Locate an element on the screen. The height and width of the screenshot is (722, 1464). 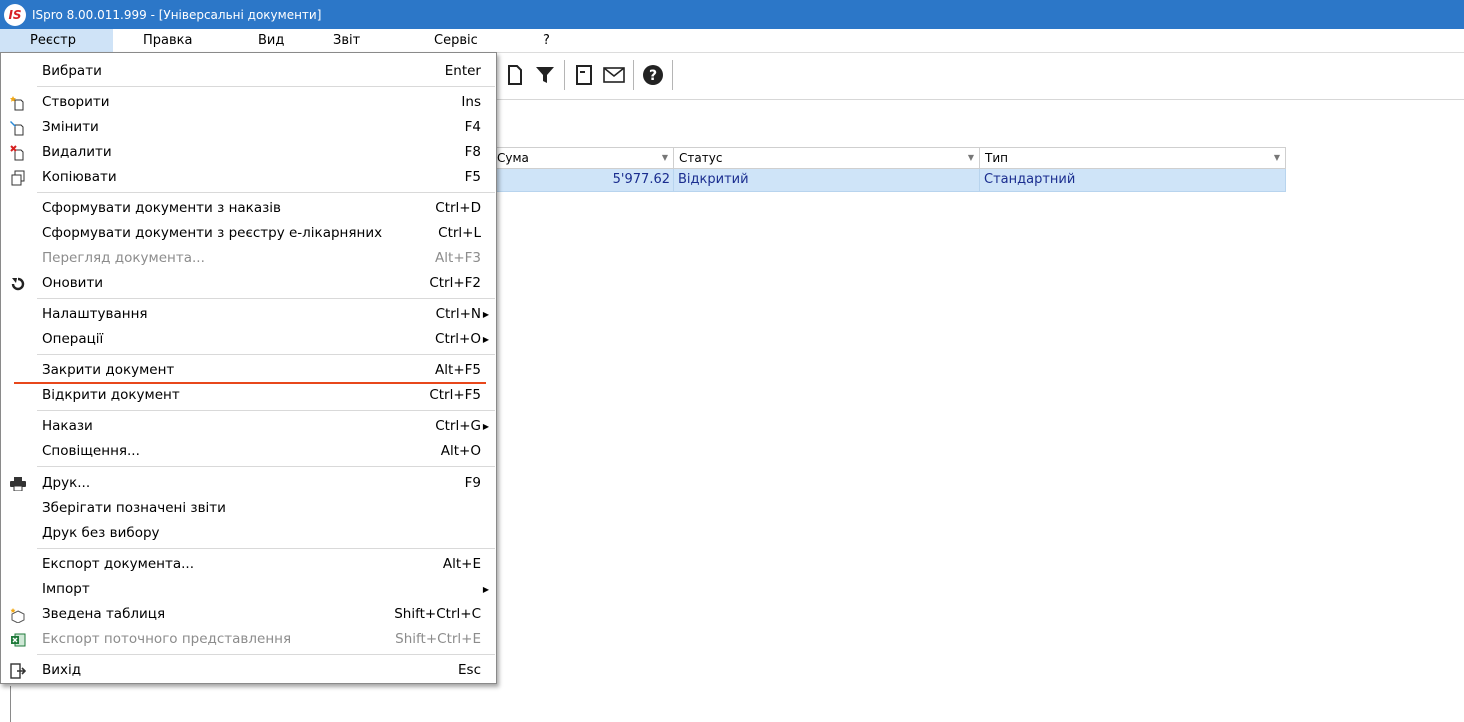
column-header-sum: Сума ▼ is located at coordinates (583, 158).